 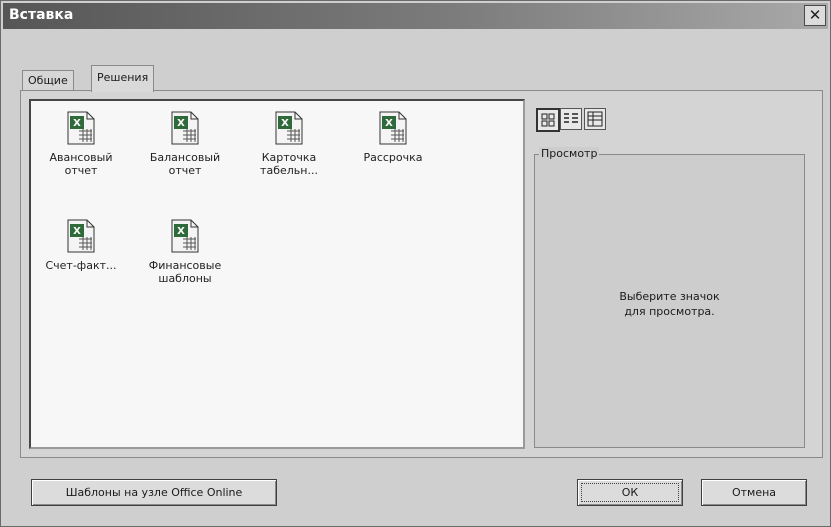 I want to click on close-icon: ✕, so click(x=815, y=15).